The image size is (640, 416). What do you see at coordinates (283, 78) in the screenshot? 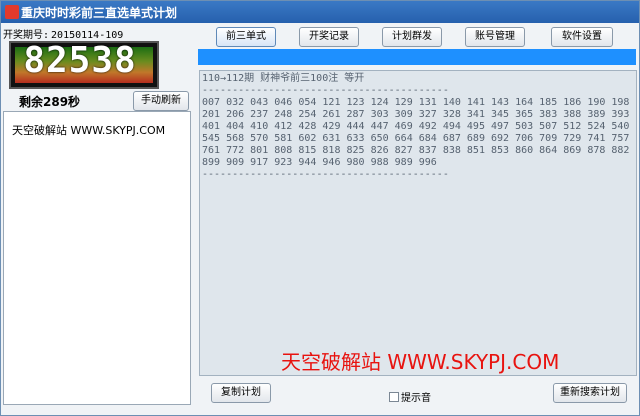
I see `plan-header: 110→112期 财神爷前三100注 等开` at bounding box center [283, 78].